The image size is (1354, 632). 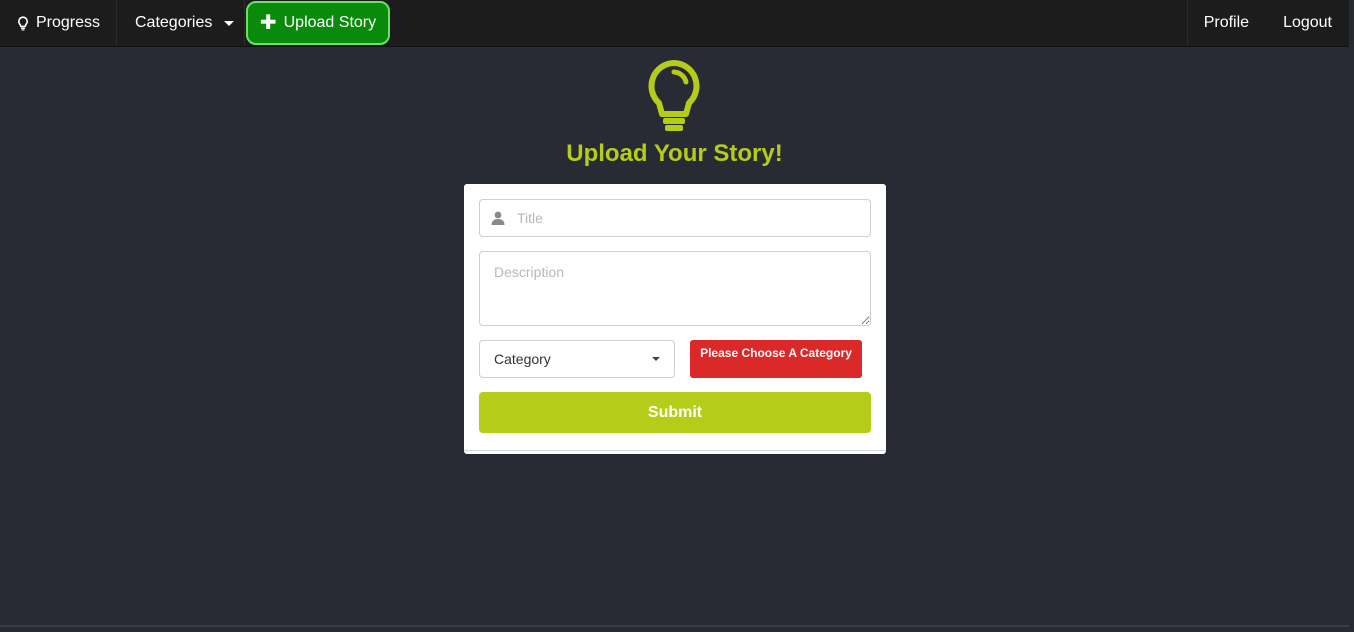 I want to click on upload-story-label: Upload Story, so click(x=330, y=22).